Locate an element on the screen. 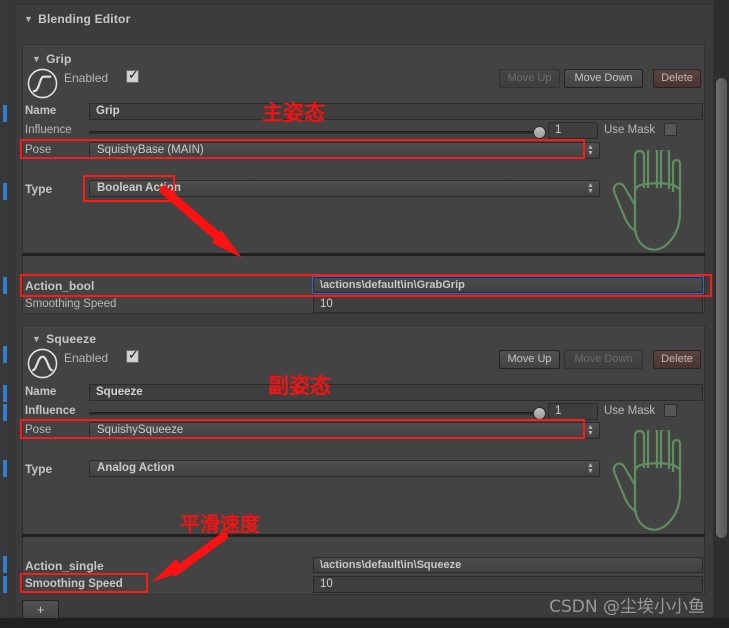 The height and width of the screenshot is (628, 729). squeeze-name-input: Squeeze is located at coordinates (396, 392).